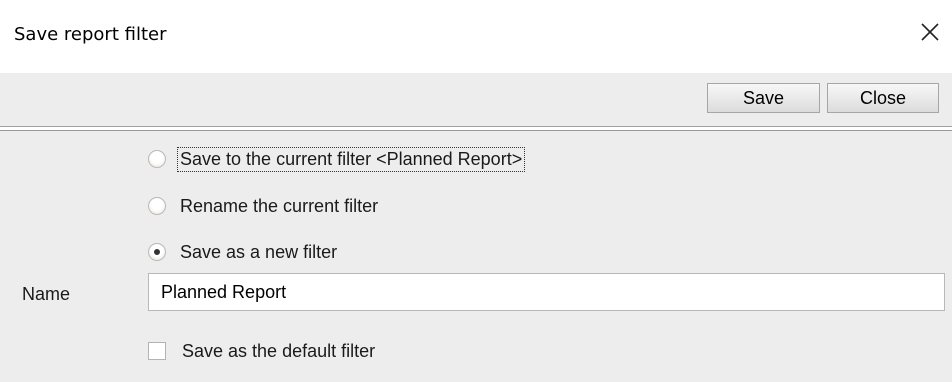  Describe the element at coordinates (157, 351) in the screenshot. I see `default-filter-checkbox` at that location.